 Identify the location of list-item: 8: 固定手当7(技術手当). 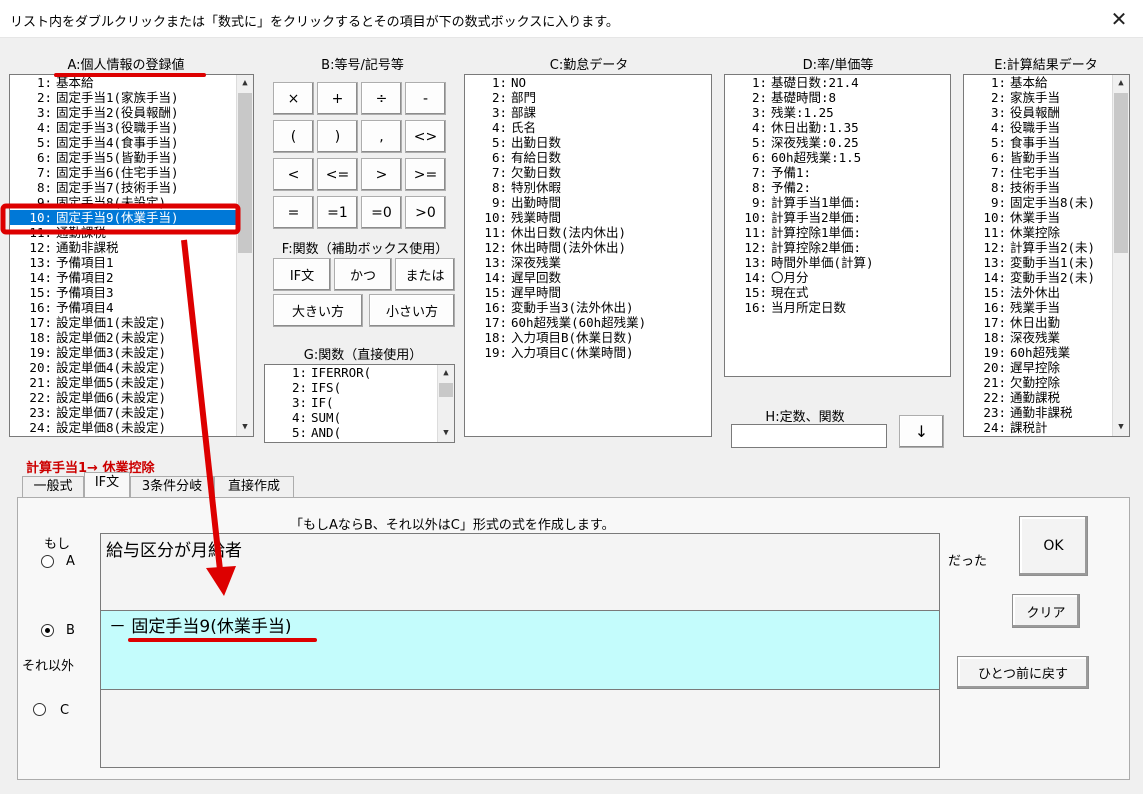
(131, 187).